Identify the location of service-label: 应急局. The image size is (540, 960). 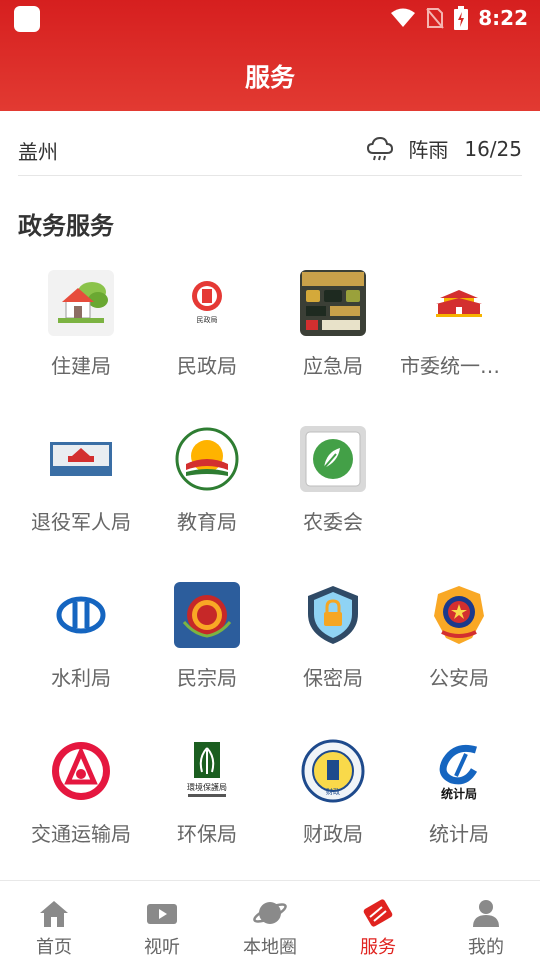
(333, 366).